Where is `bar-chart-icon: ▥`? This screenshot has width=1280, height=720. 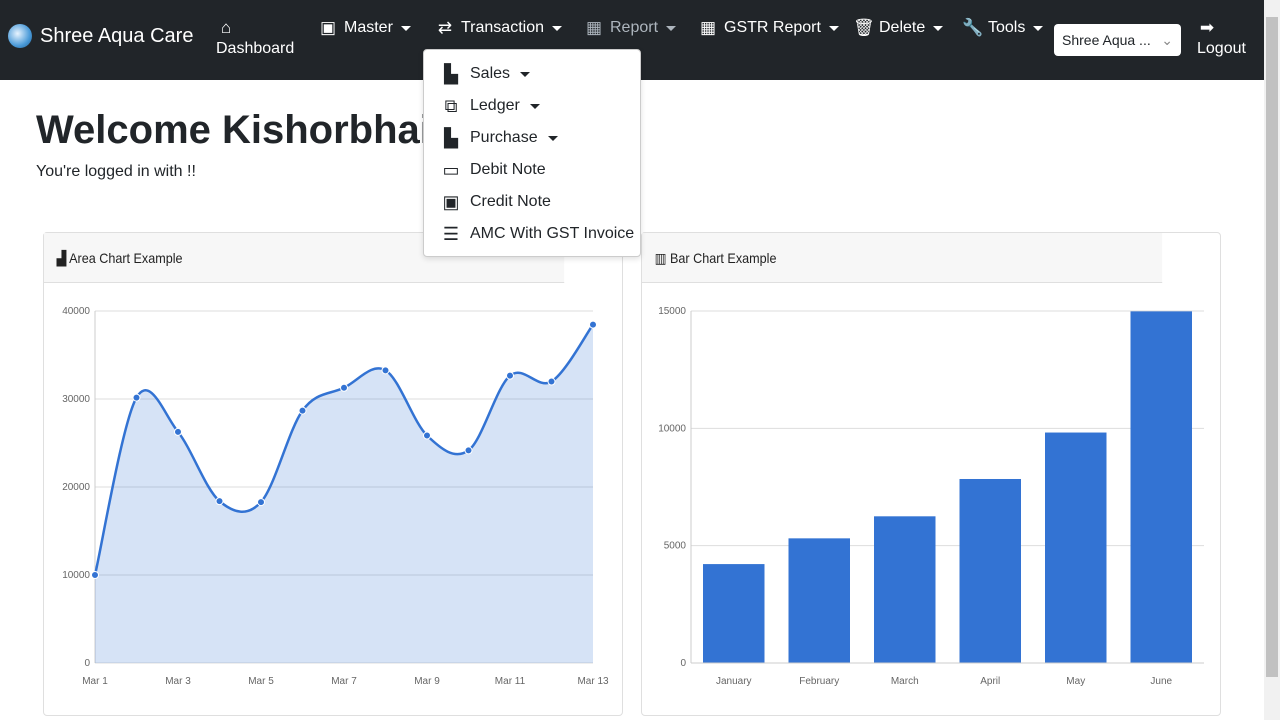
bar-chart-icon: ▥ is located at coordinates (662, 258).